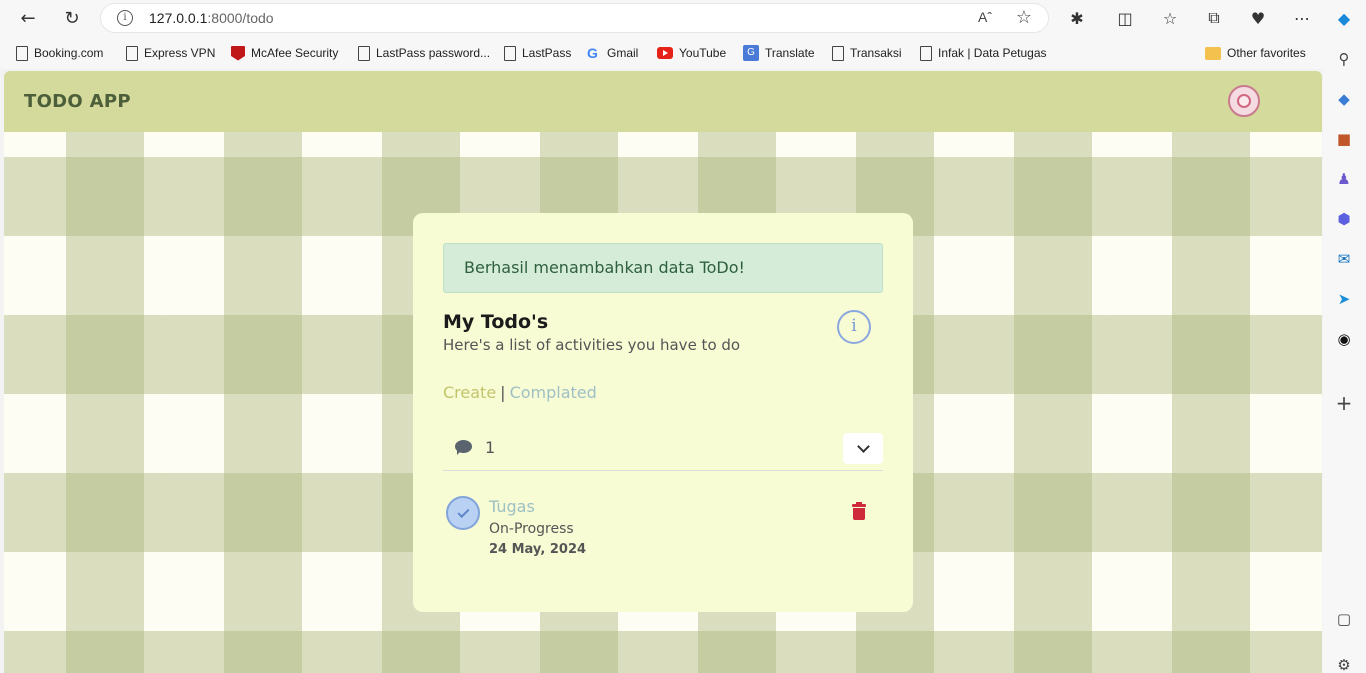  Describe the element at coordinates (238, 53) in the screenshot. I see `mcafee-icon` at that location.